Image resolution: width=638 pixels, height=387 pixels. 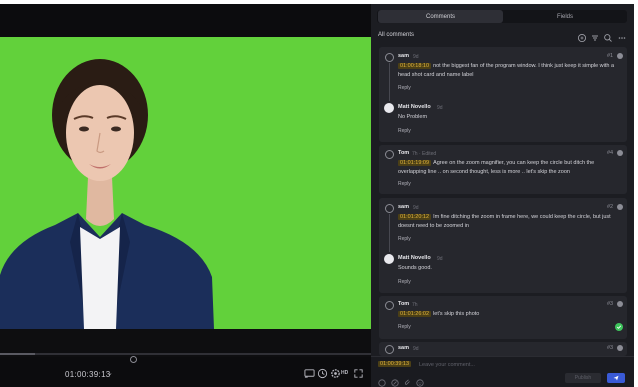 What do you see at coordinates (565, 16) in the screenshot?
I see `tab-fields: Fields` at bounding box center [565, 16].